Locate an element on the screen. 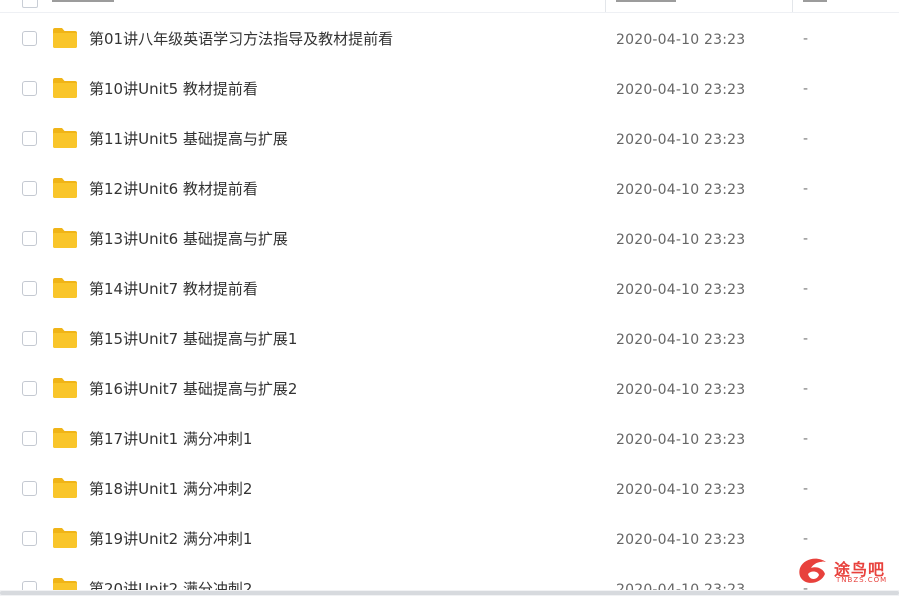 The width and height of the screenshot is (899, 596). file-name-link: 第10讲Unit5 教材提前看 is located at coordinates (173, 89).